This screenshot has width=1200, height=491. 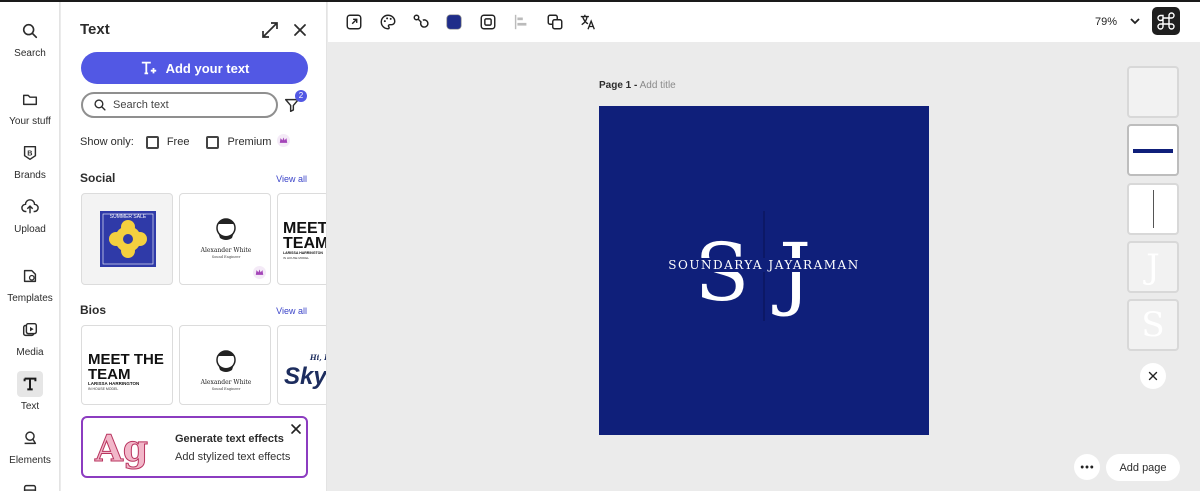 I want to click on arrange-layers-icon, so click(x=555, y=22).